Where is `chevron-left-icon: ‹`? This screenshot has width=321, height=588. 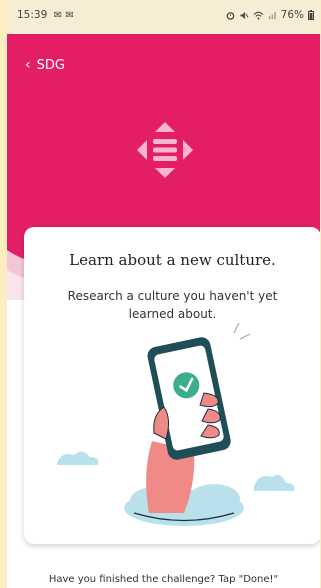 chevron-left-icon: ‹ is located at coordinates (28, 65).